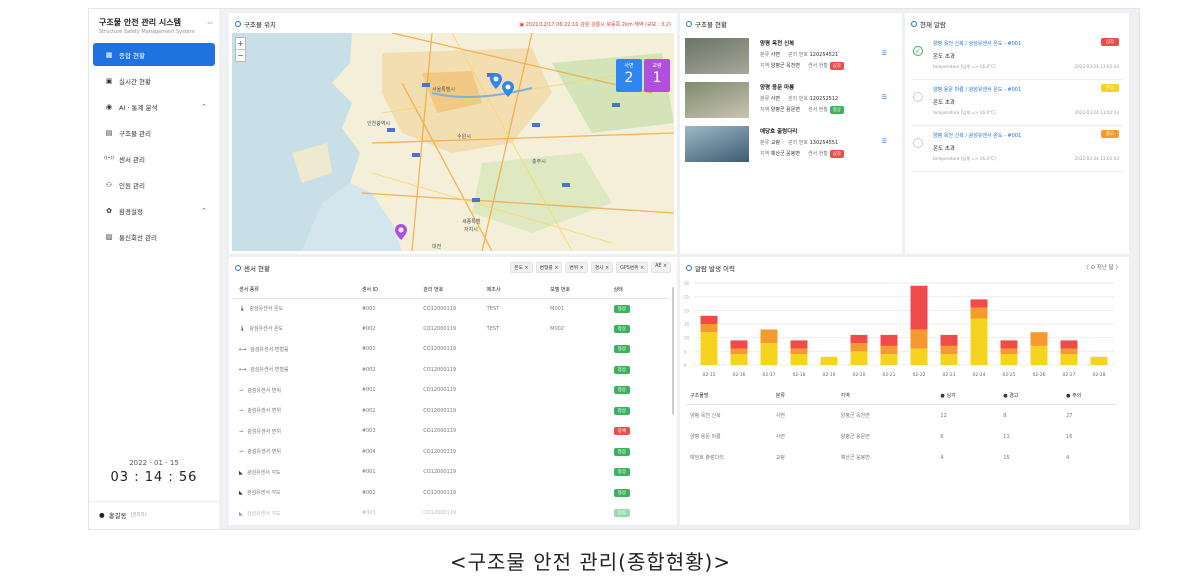 This screenshot has width=1181, height=580. I want to click on table-row: ⇀ 광섬유센서 변위 #002 CO12000119 정상, so click(451, 411).